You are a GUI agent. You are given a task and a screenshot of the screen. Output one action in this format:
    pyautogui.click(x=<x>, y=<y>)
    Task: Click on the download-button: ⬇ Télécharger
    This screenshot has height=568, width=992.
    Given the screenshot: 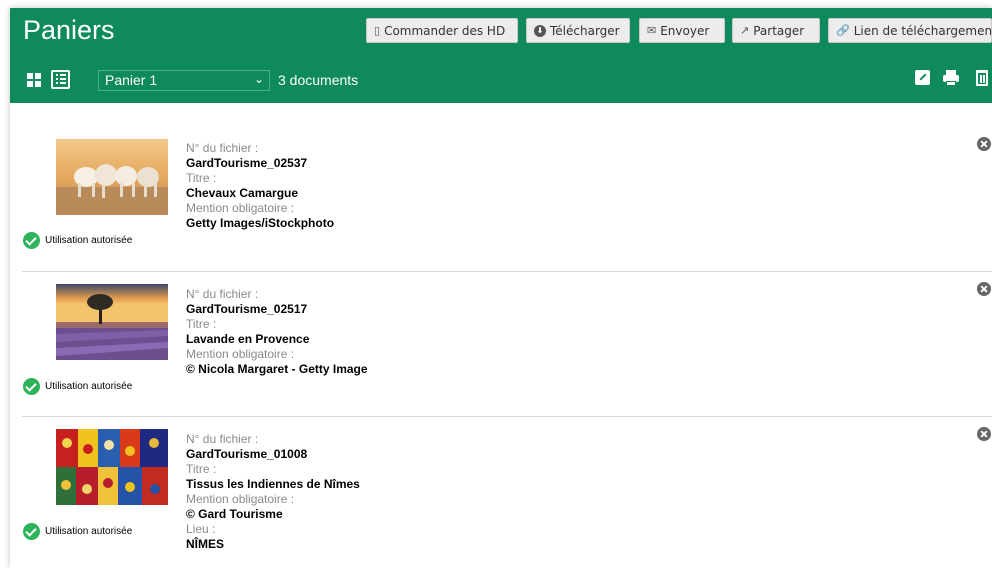 What is the action you would take?
    pyautogui.click(x=578, y=30)
    